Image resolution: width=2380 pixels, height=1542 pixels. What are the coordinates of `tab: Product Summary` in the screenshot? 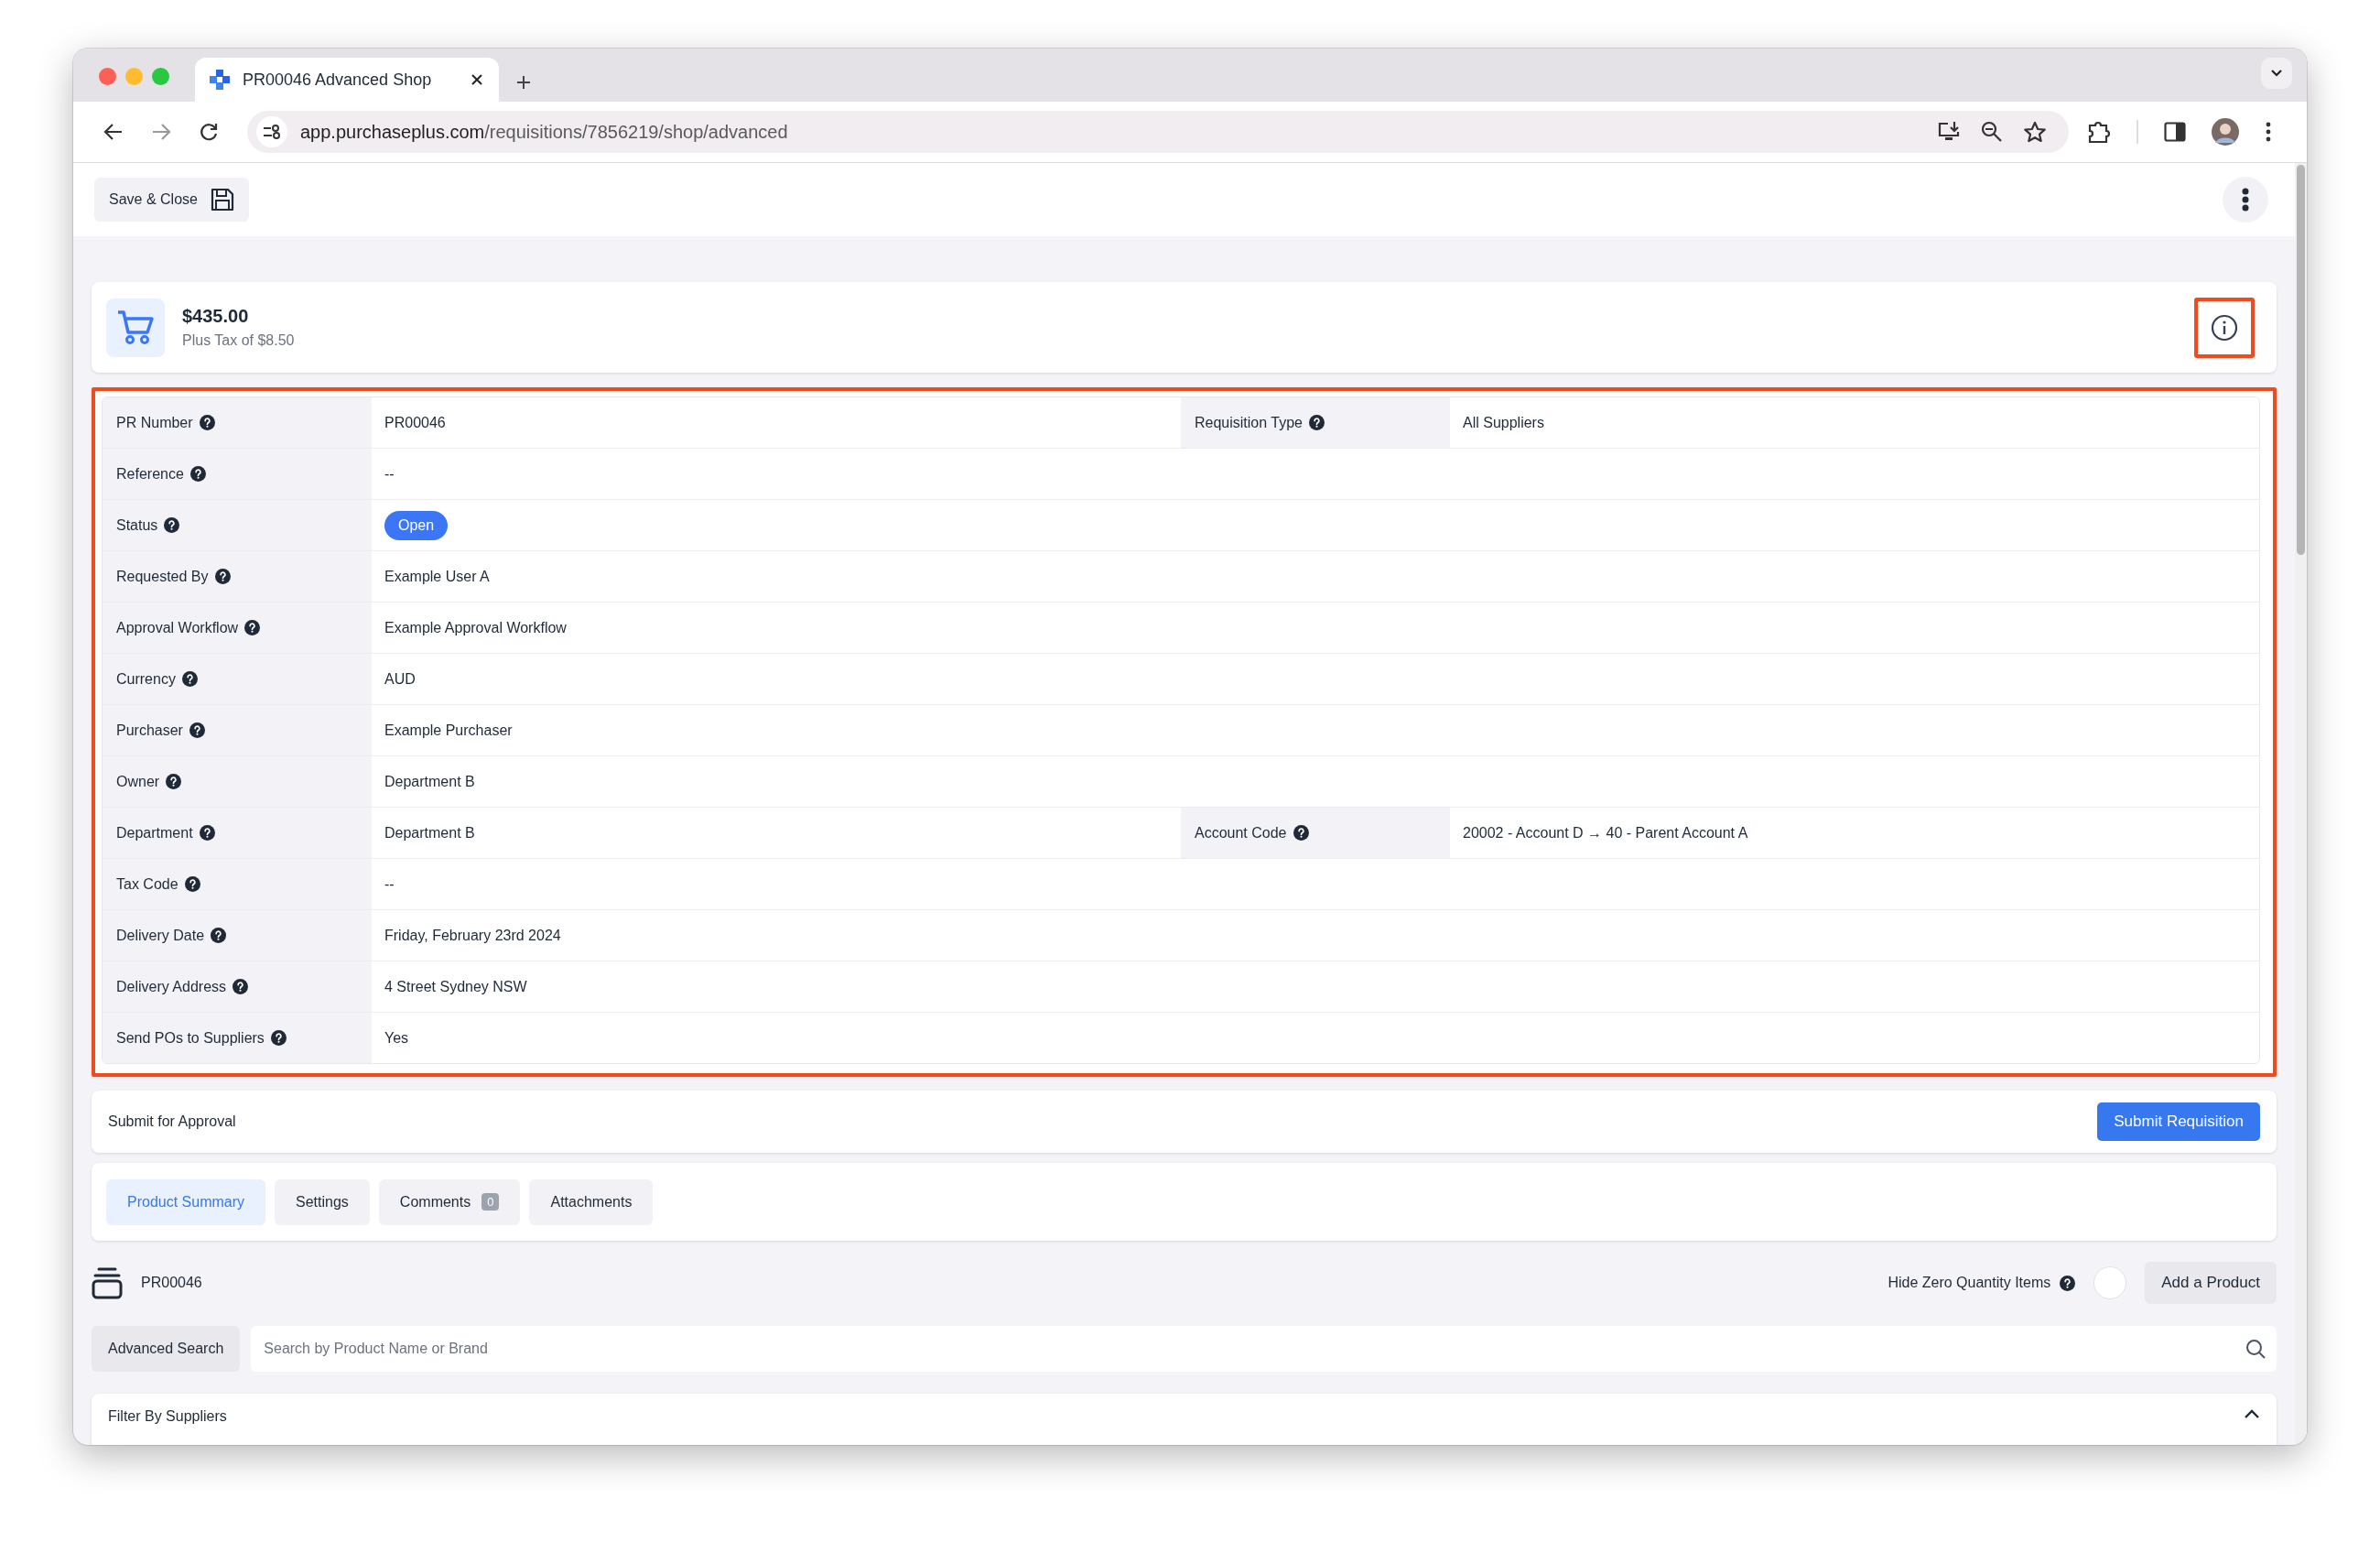 It's located at (186, 1201).